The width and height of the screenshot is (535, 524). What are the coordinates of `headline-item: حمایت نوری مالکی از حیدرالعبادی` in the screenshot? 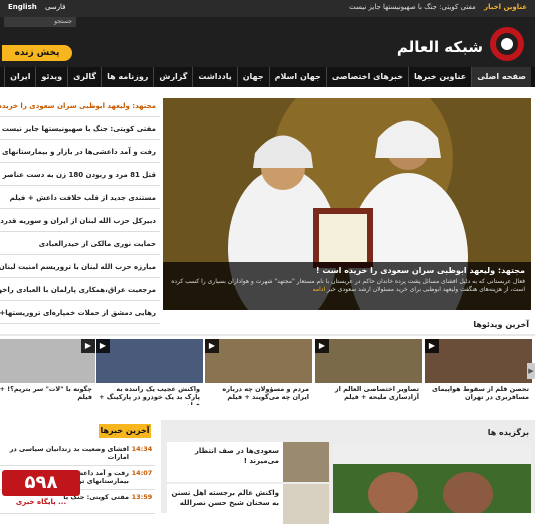 It's located at (80, 243).